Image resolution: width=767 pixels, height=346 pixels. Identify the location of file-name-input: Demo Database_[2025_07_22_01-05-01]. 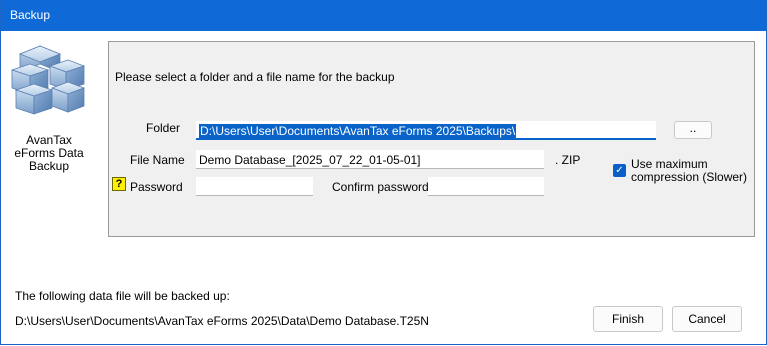
(370, 159).